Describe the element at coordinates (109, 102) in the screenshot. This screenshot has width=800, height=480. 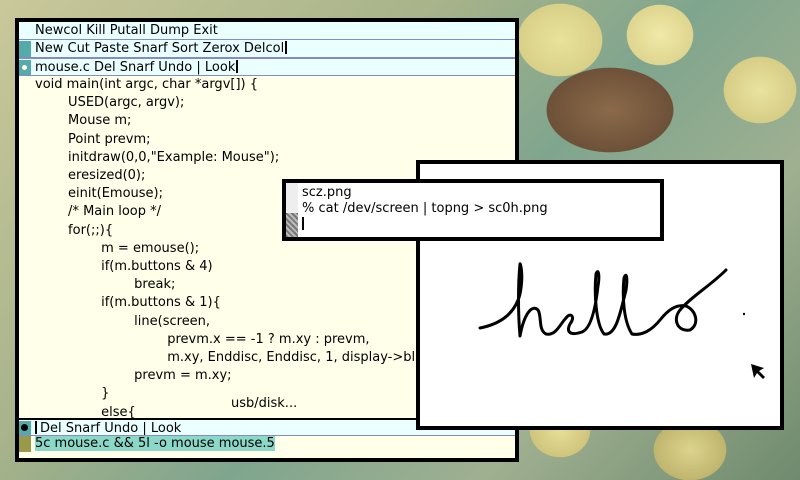
I see `code-line: USED(argc, argv);` at that location.